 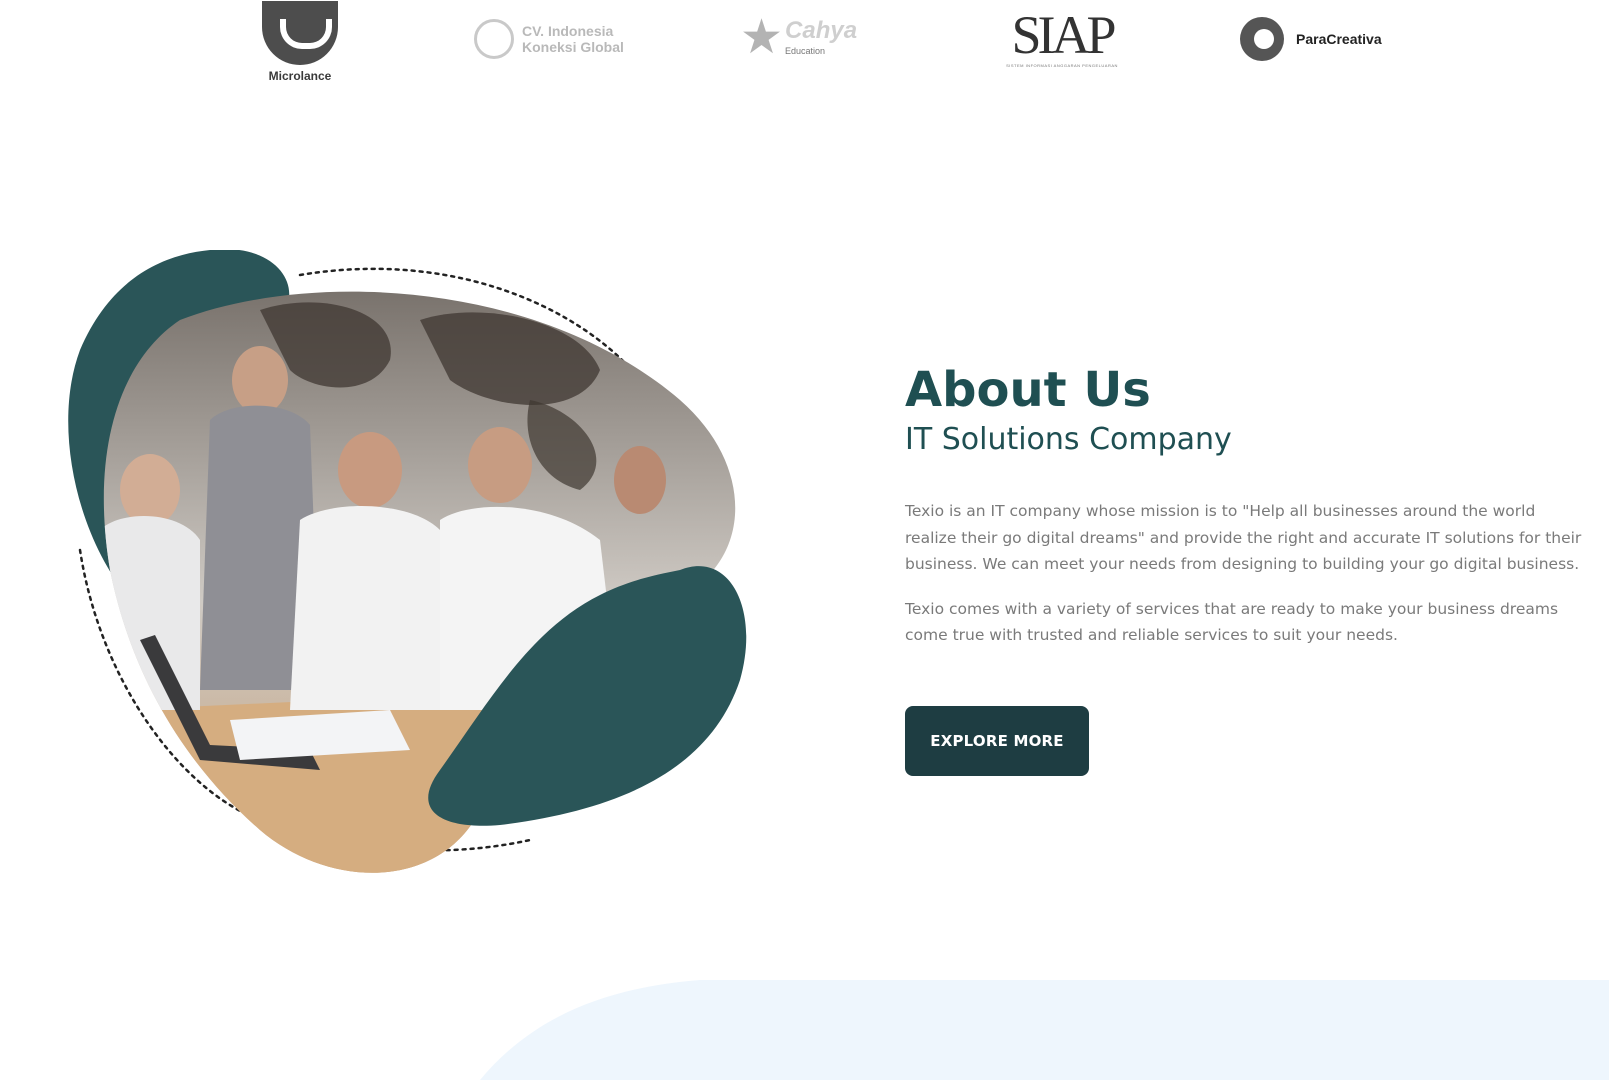 I want to click on cv-indonesia-logo: CV. Indonesia Koneksi Global, so click(x=554, y=39).